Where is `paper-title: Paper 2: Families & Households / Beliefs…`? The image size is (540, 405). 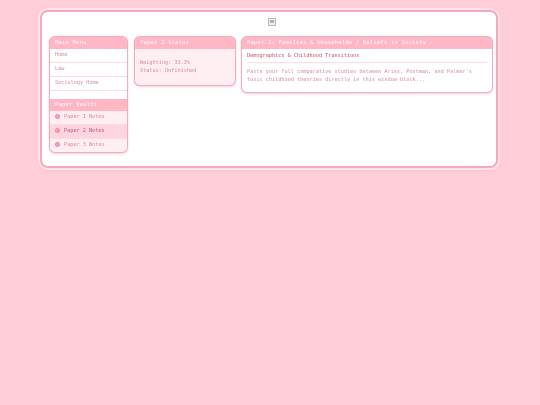
paper-title: Paper 2: Families & Households / Beliefs… is located at coordinates (367, 43).